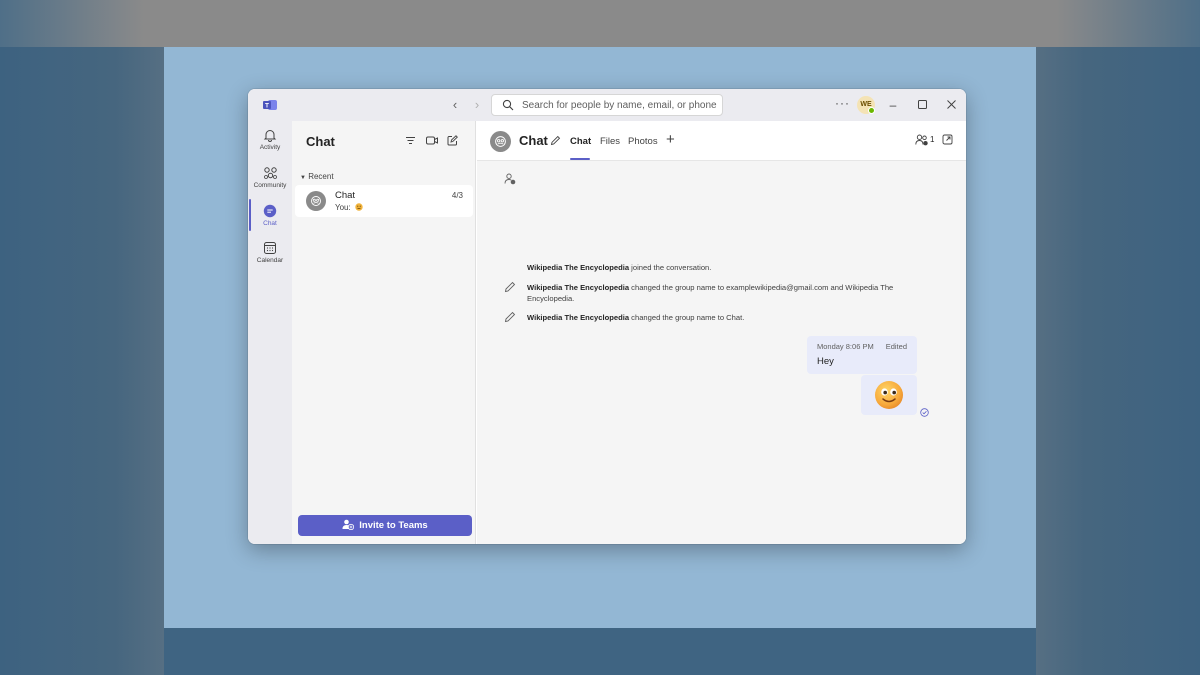 This screenshot has height=675, width=1200. What do you see at coordinates (270, 143) in the screenshot?
I see `rail-item-activity: Activity` at bounding box center [270, 143].